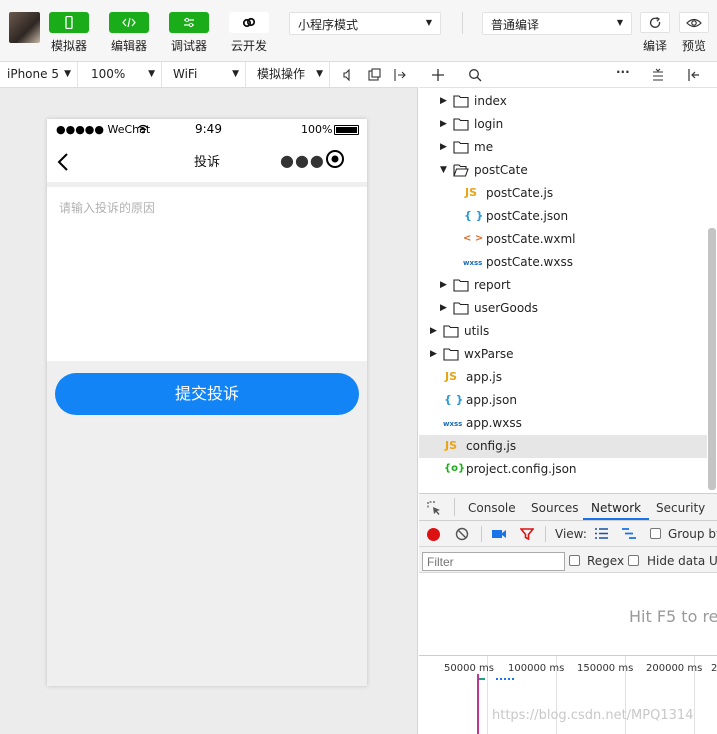 This screenshot has height=734, width=717. I want to click on tab-divider, so click(454, 507).